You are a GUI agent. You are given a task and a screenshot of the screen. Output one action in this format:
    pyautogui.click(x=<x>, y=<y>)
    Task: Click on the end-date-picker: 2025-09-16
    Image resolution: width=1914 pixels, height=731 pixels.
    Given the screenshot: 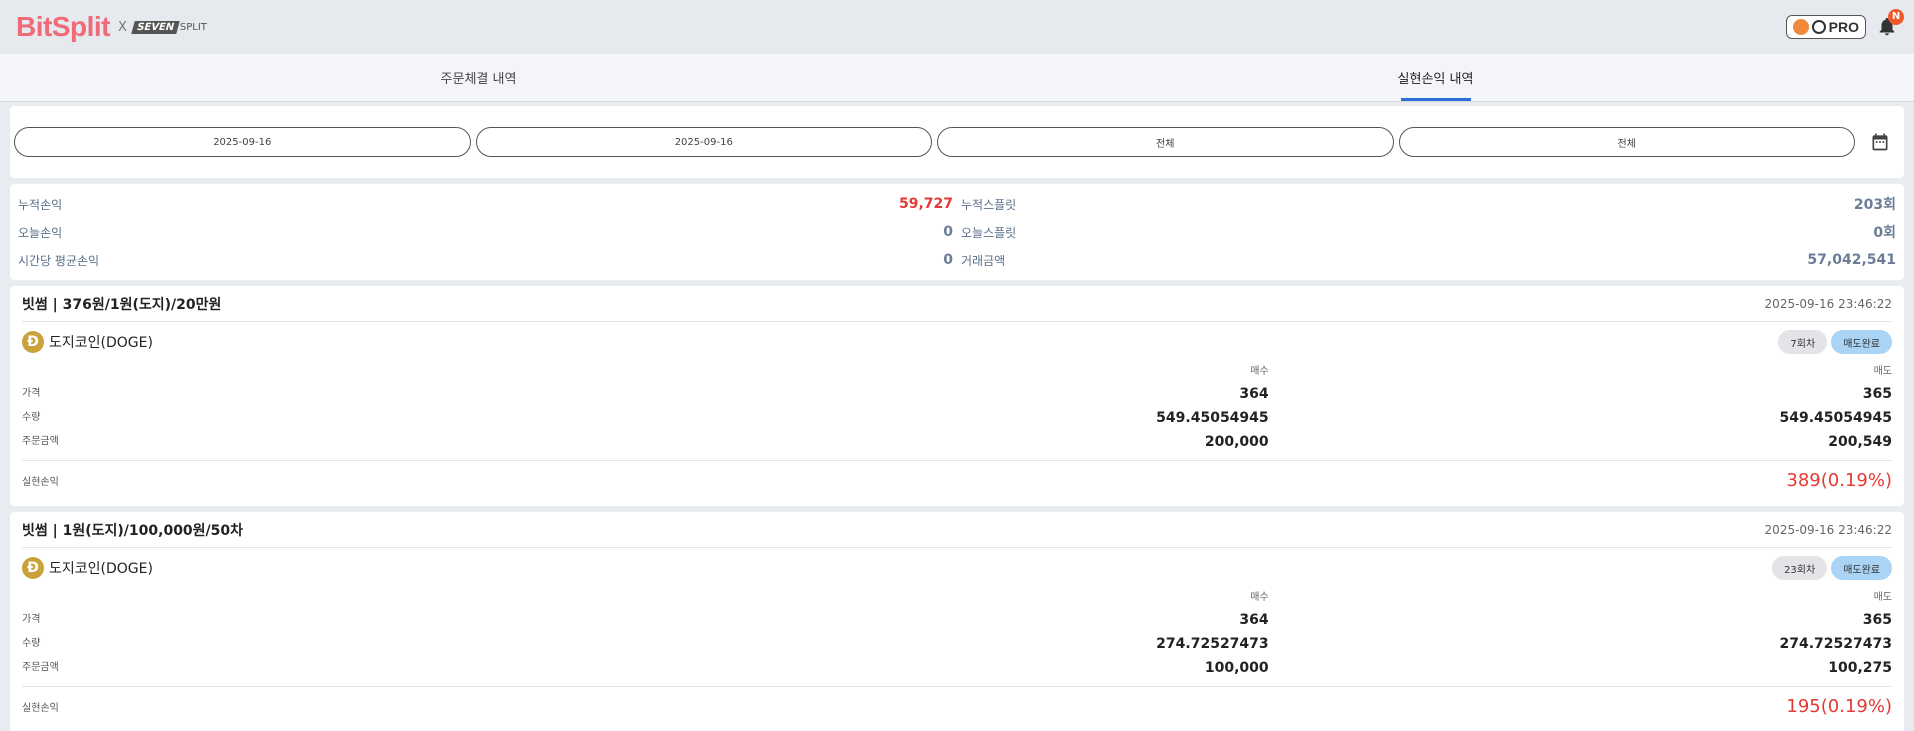 What is the action you would take?
    pyautogui.click(x=703, y=142)
    